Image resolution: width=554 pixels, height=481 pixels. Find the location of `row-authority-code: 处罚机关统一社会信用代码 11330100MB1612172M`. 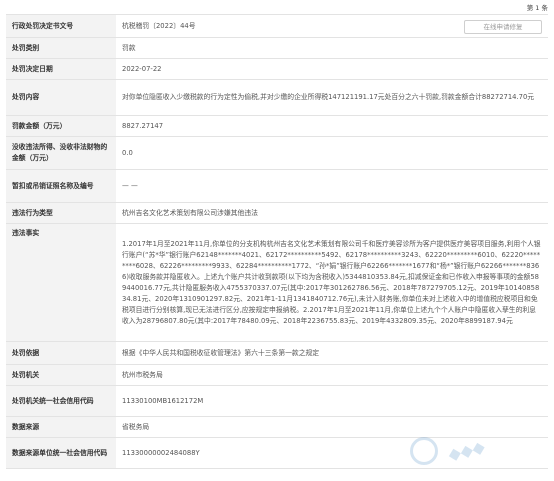

row-authority-code: 处罚机关统一社会信用代码 11330100MB1612172M is located at coordinates (277, 401).